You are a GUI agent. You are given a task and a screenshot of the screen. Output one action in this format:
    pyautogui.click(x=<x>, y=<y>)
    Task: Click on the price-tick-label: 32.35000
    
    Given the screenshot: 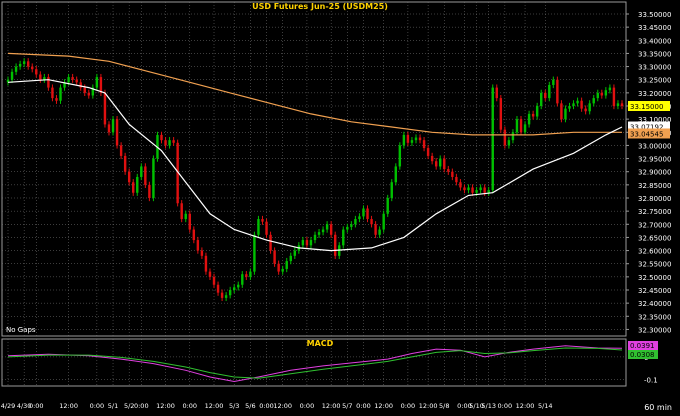 What is the action you would take?
    pyautogui.click(x=654, y=317)
    